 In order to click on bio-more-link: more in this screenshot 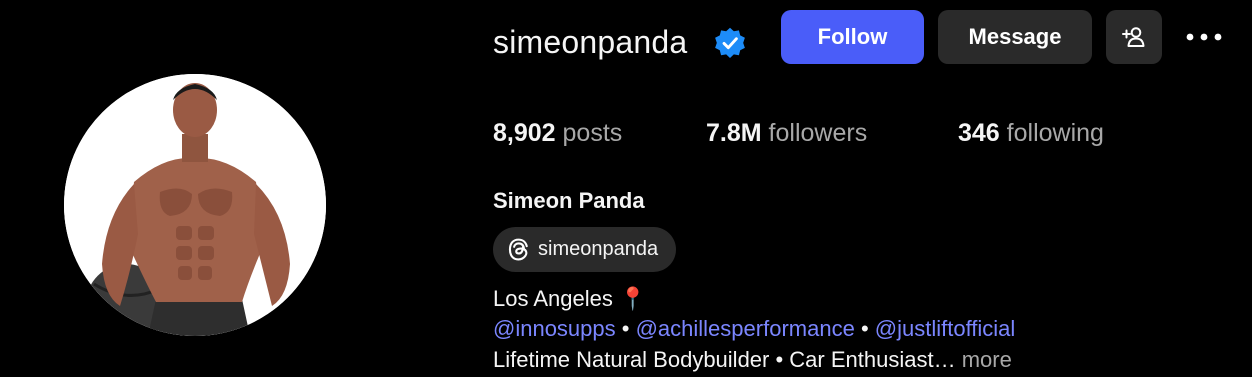, I will do `click(987, 359)`.